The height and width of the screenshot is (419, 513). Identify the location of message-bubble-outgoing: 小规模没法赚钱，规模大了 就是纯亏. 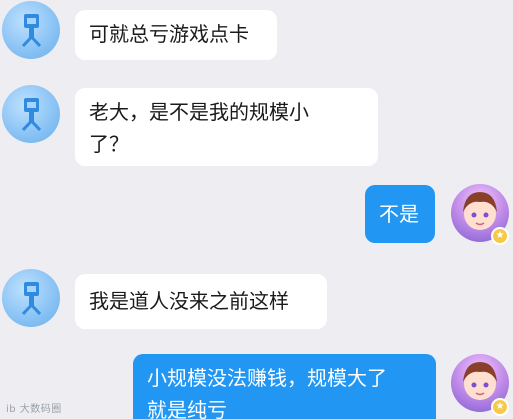
(284, 386).